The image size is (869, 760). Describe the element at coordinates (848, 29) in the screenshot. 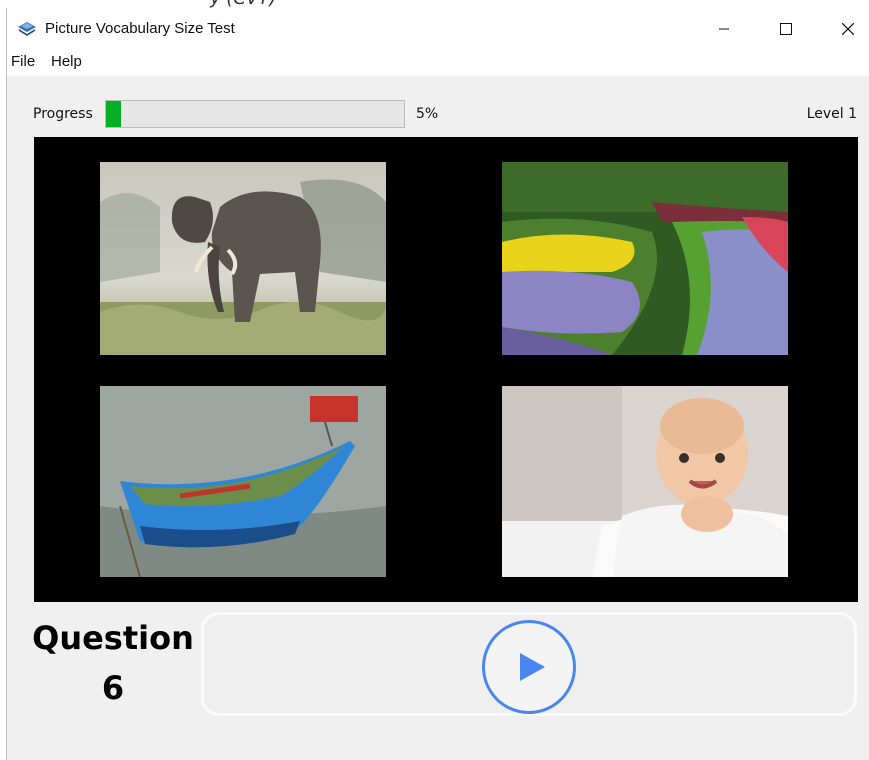

I see `close-icon` at that location.